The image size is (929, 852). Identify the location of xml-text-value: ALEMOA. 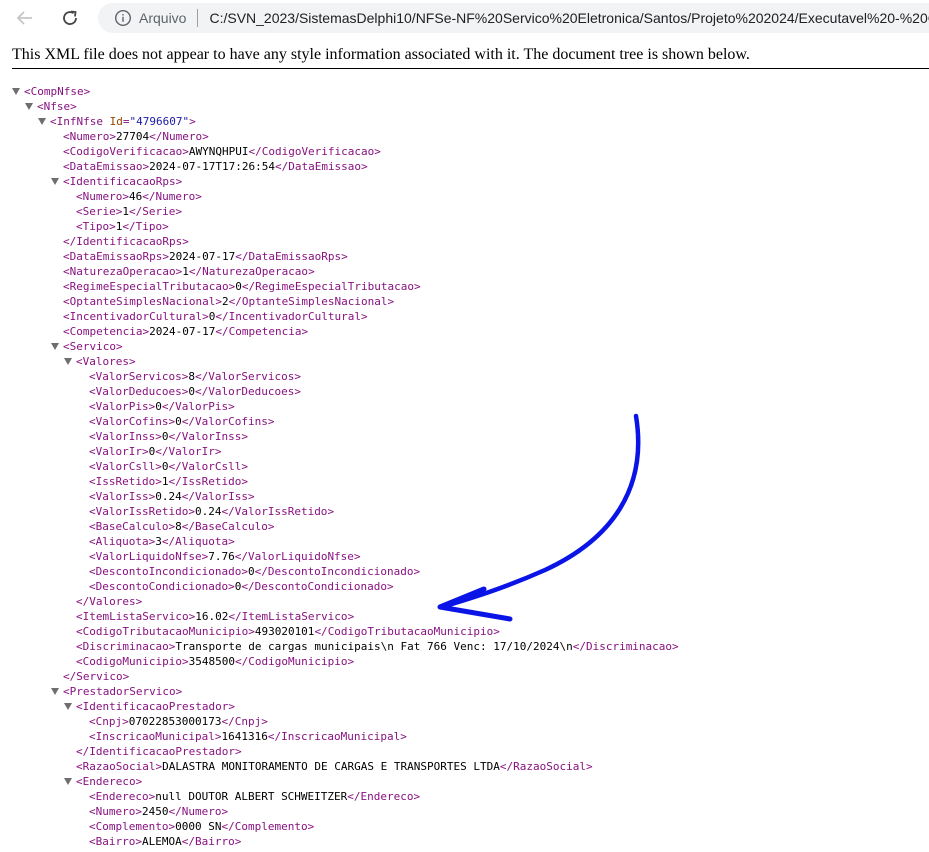
(162, 841).